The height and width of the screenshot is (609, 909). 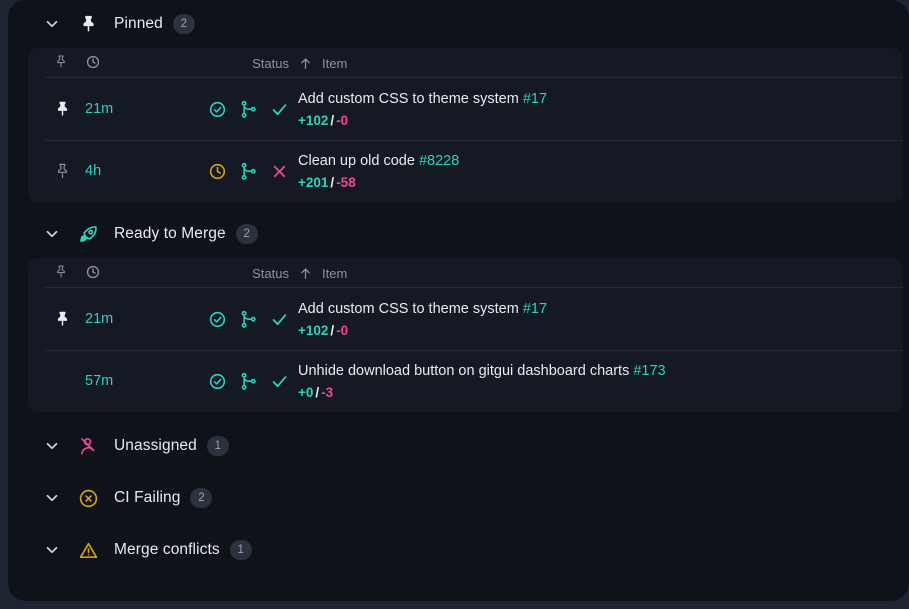 What do you see at coordinates (93, 63) in the screenshot?
I see `clock-icon` at bounding box center [93, 63].